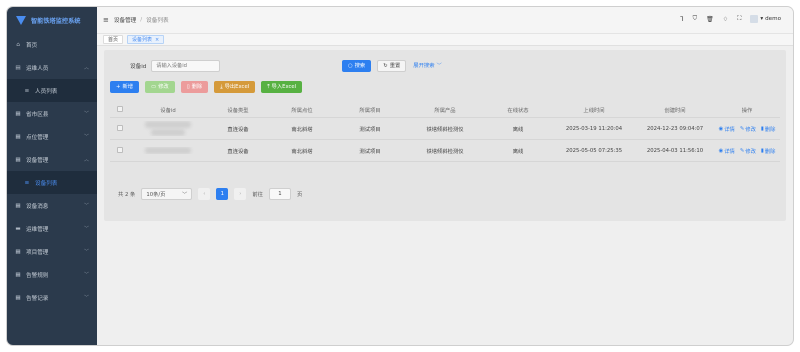  I want to click on location-icon: ▦, so click(18, 136).